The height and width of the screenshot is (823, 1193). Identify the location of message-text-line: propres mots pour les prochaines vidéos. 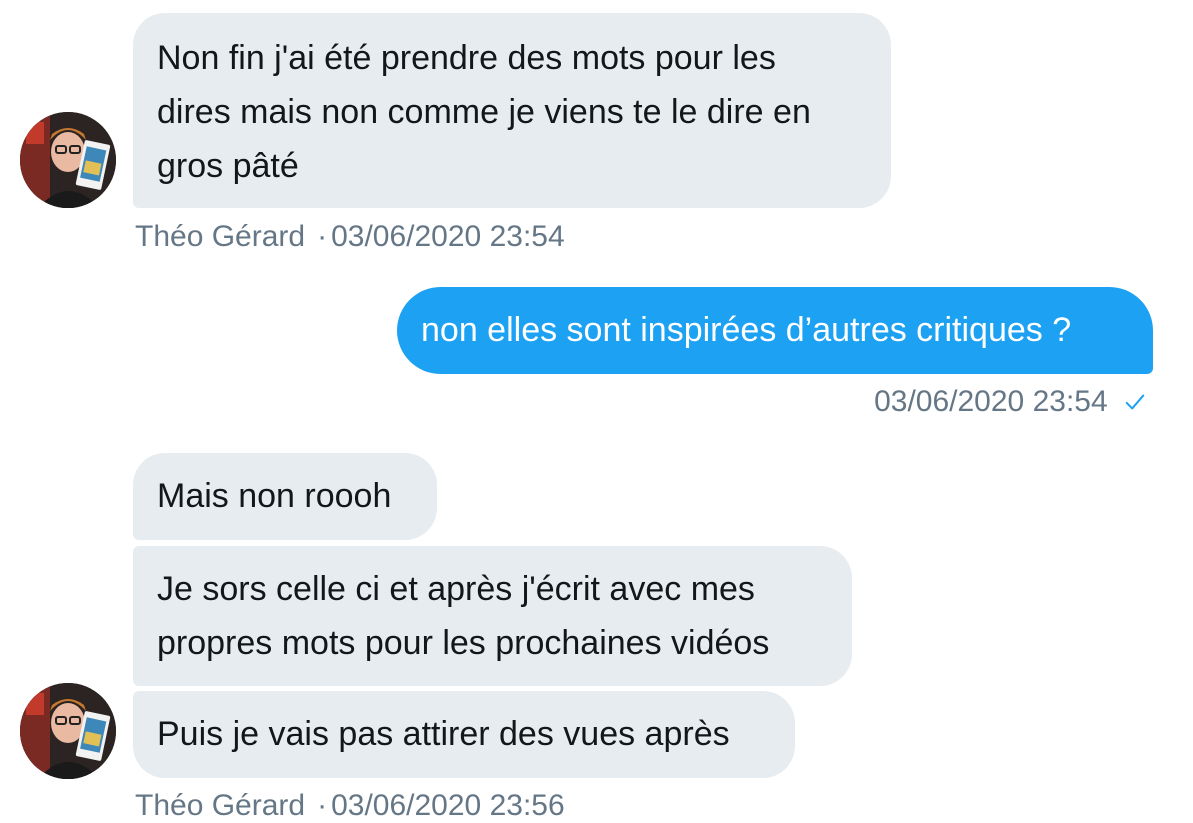
(463, 643).